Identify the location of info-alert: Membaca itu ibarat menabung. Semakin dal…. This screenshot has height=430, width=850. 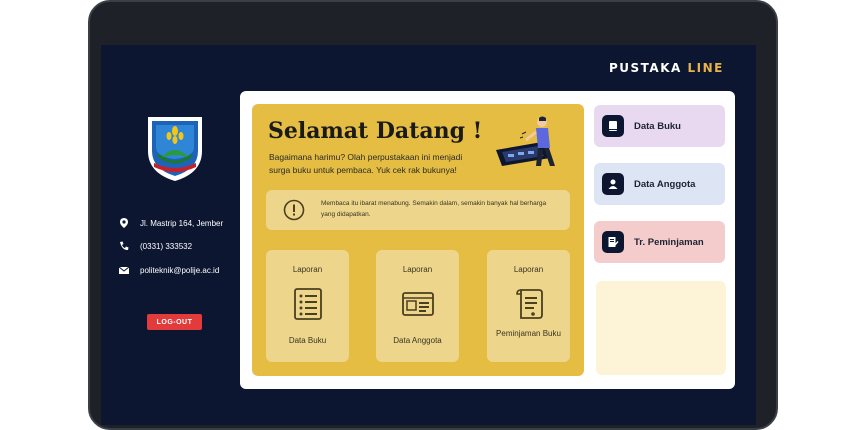
(418, 210).